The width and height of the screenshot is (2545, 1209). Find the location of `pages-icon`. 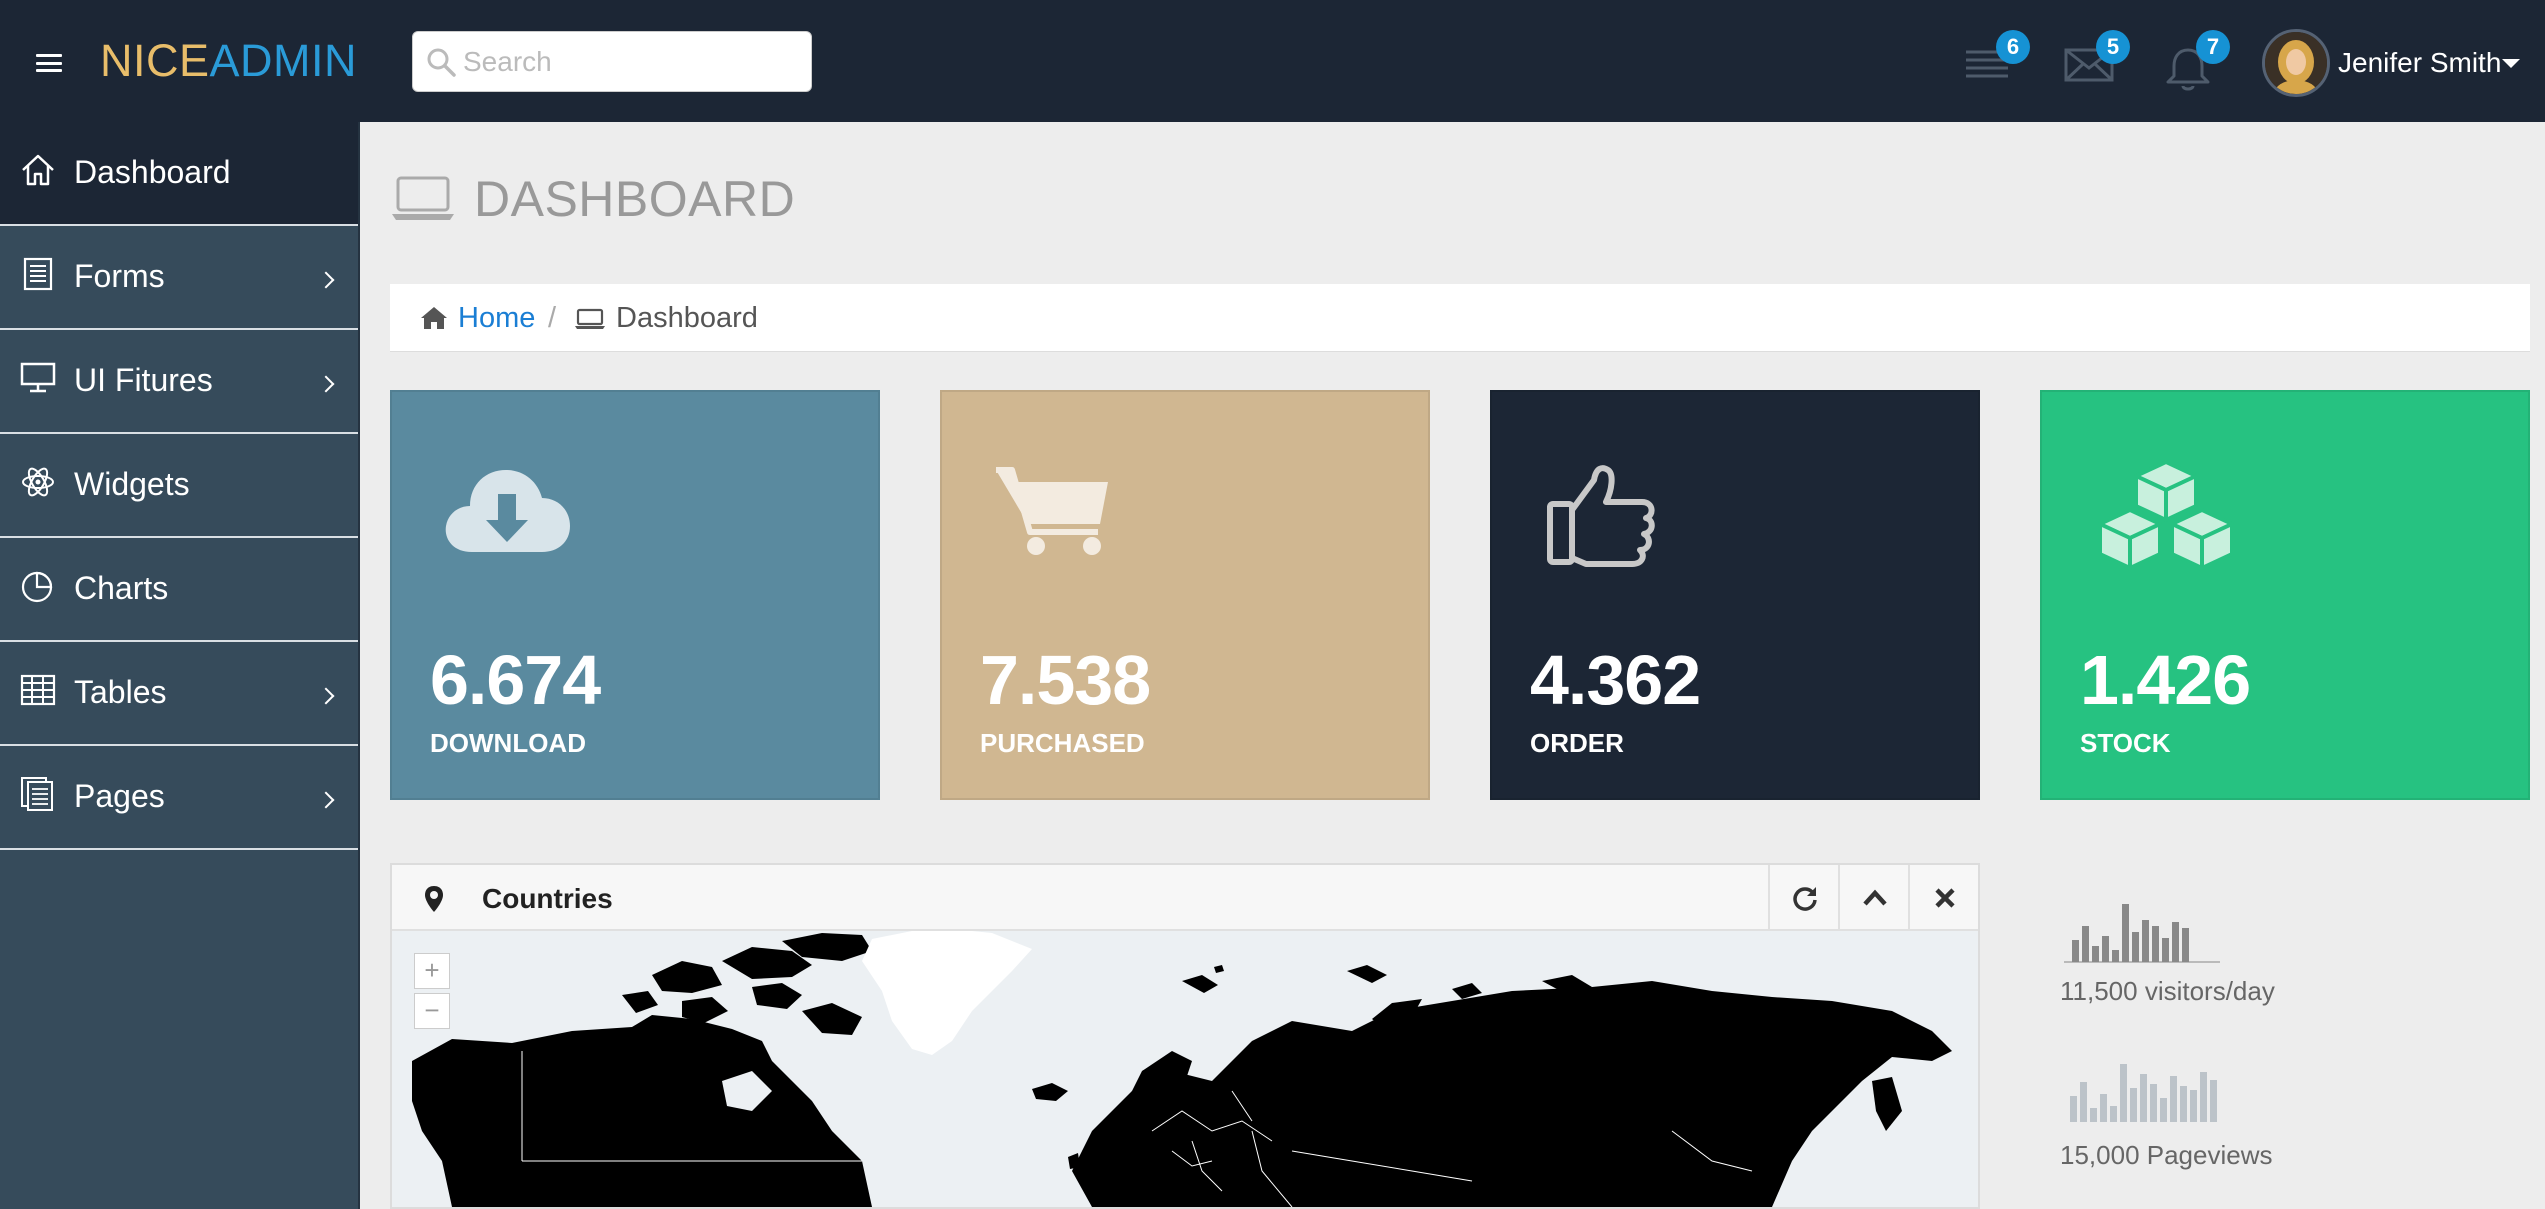

pages-icon is located at coordinates (37, 794).